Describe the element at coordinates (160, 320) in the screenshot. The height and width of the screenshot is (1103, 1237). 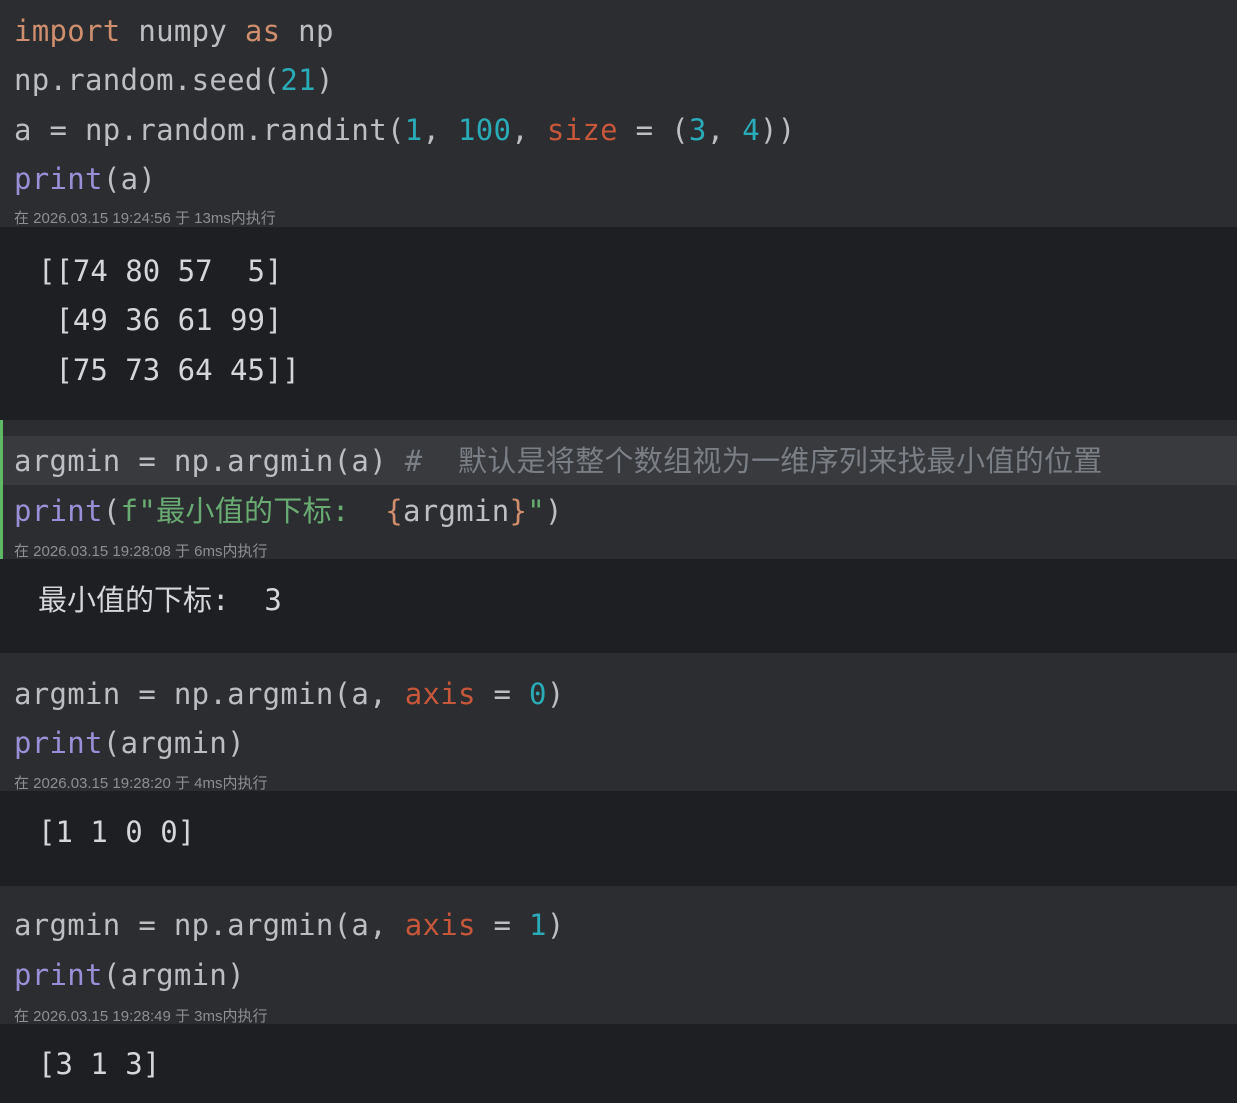
I see `output-line: [49 36 61 99]` at that location.